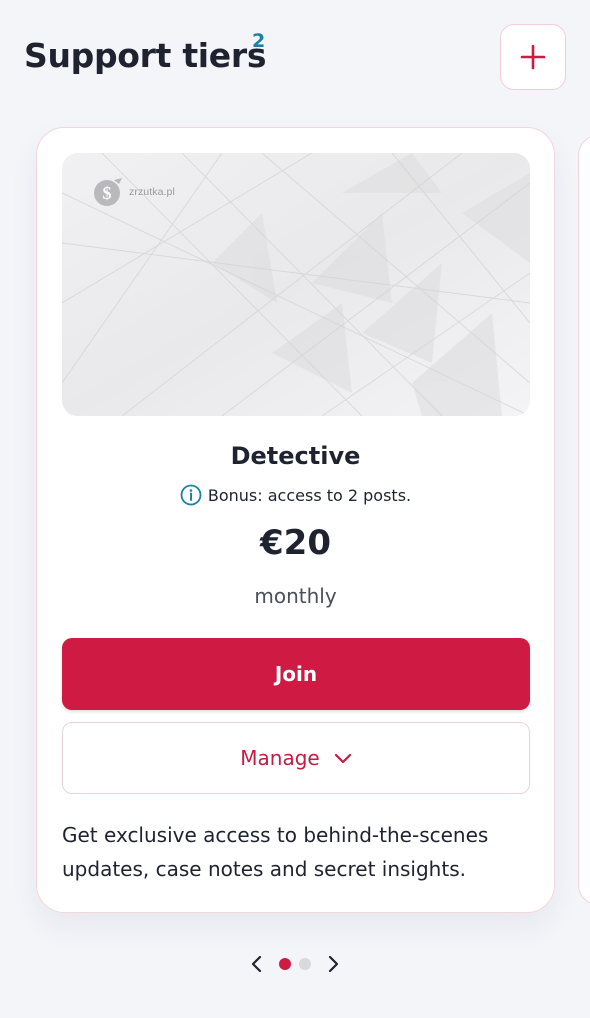 The image size is (590, 1018). What do you see at coordinates (295, 964) in the screenshot?
I see `carousel-pager` at bounding box center [295, 964].